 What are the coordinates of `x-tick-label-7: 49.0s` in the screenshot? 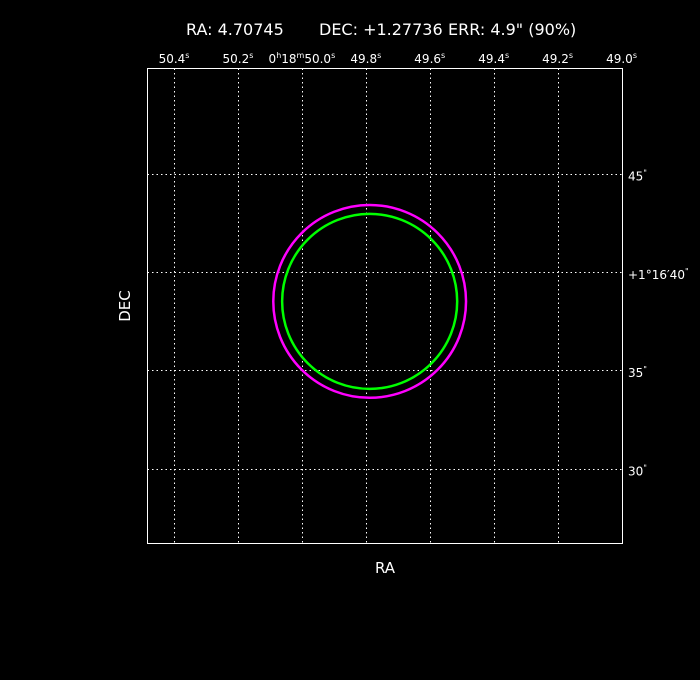 It's located at (621, 58).